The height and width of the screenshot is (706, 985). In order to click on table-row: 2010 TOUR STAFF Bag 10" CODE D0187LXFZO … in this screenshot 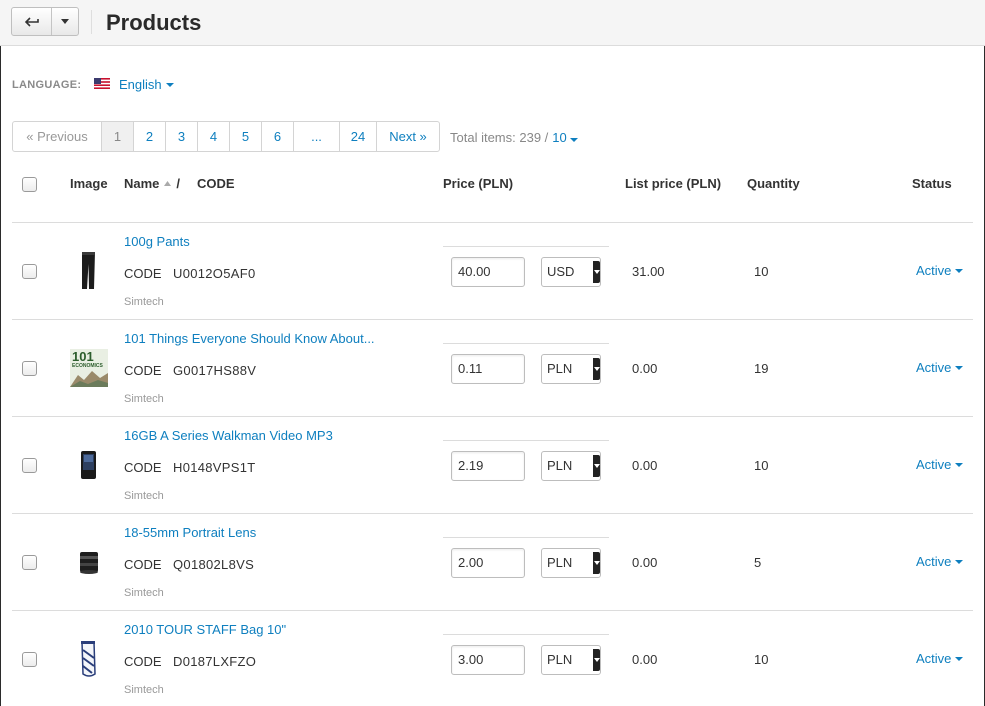, I will do `click(492, 658)`.